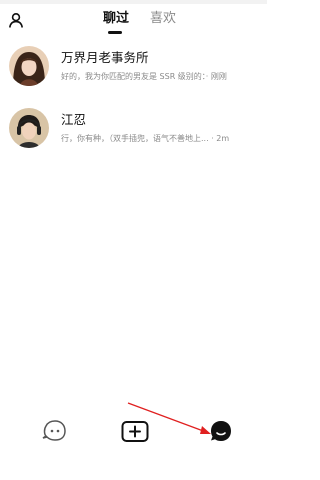 The width and height of the screenshot is (320, 480). Describe the element at coordinates (221, 431) in the screenshot. I see `chat-bubble-icon` at that location.